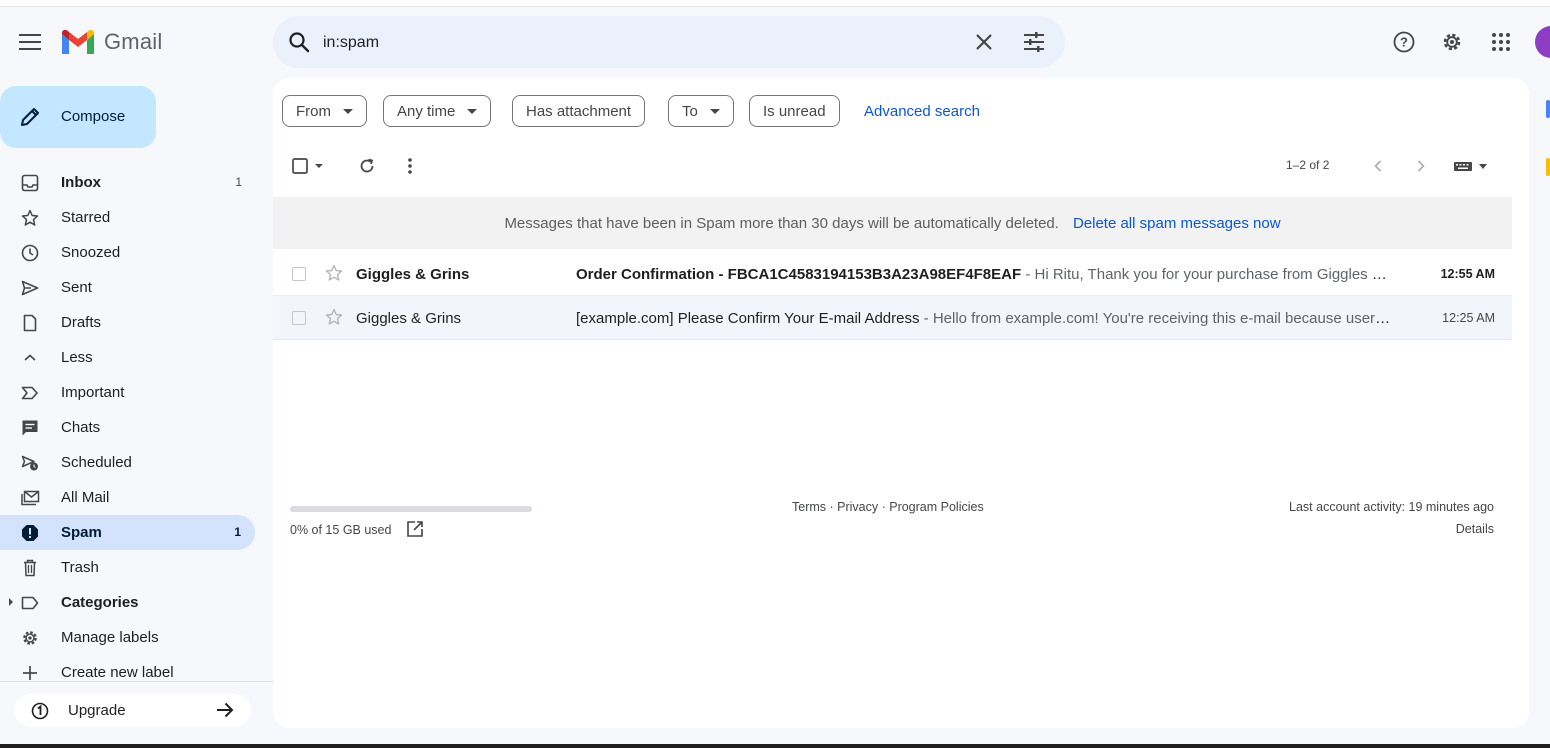 This screenshot has height=748, width=1550. I want to click on sidebar-item-label: Manage labels, so click(110, 637).